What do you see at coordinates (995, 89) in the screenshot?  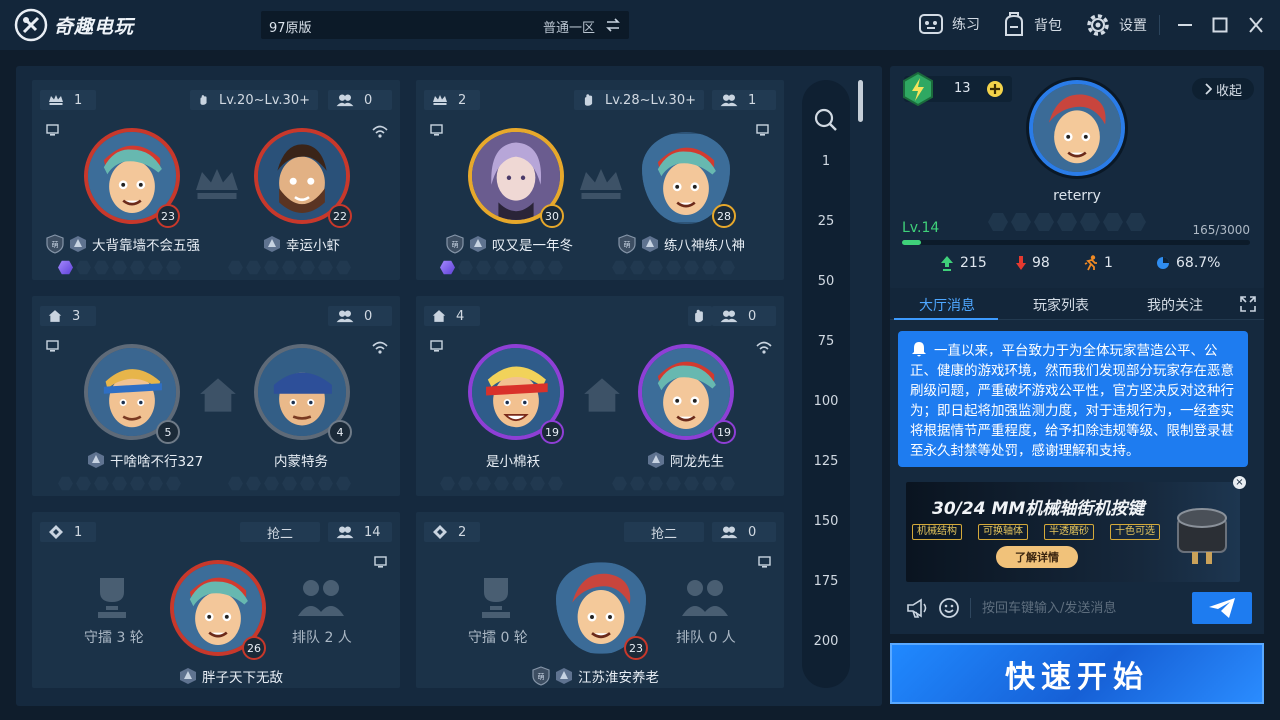 I see `add-energy-icon` at bounding box center [995, 89].